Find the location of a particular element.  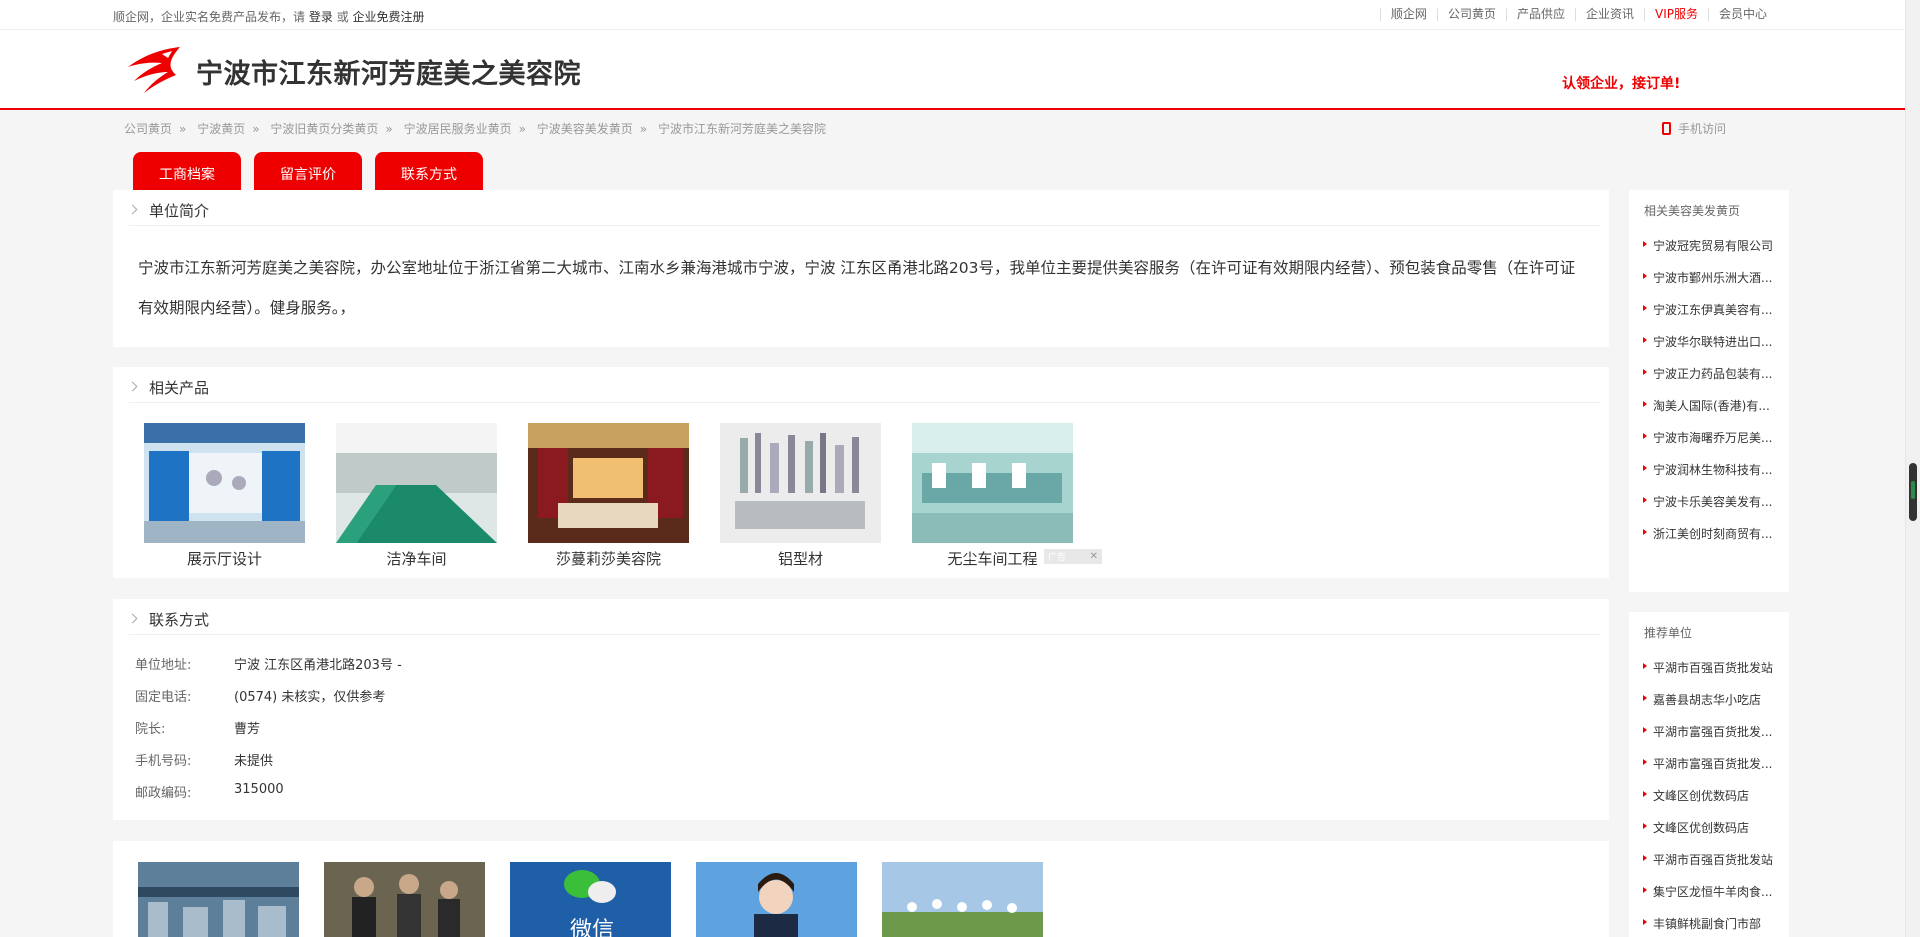

top-nav-home: 顺企网 is located at coordinates (1408, 14).